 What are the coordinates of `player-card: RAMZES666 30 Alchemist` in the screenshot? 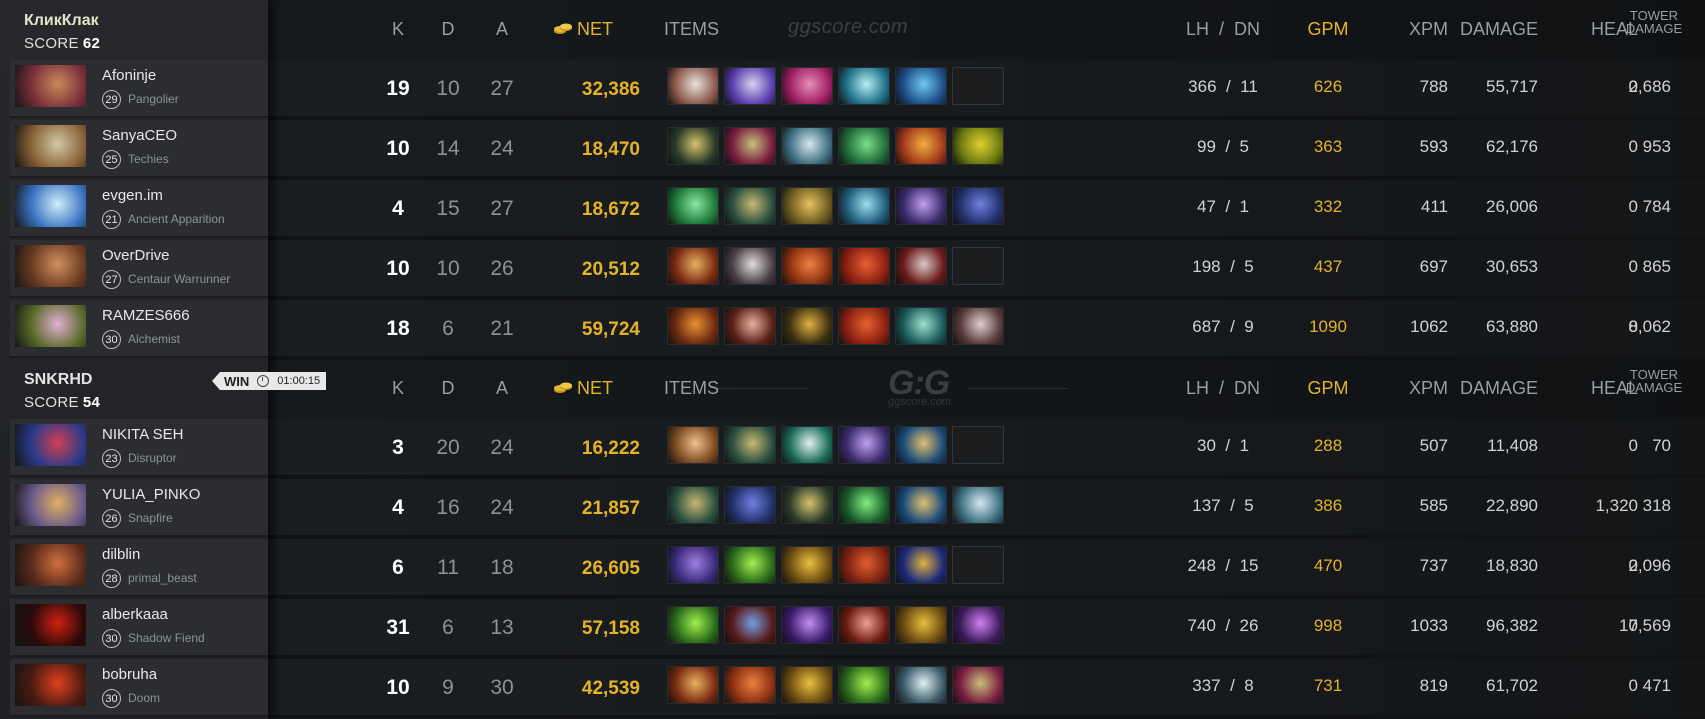 It's located at (139, 329).